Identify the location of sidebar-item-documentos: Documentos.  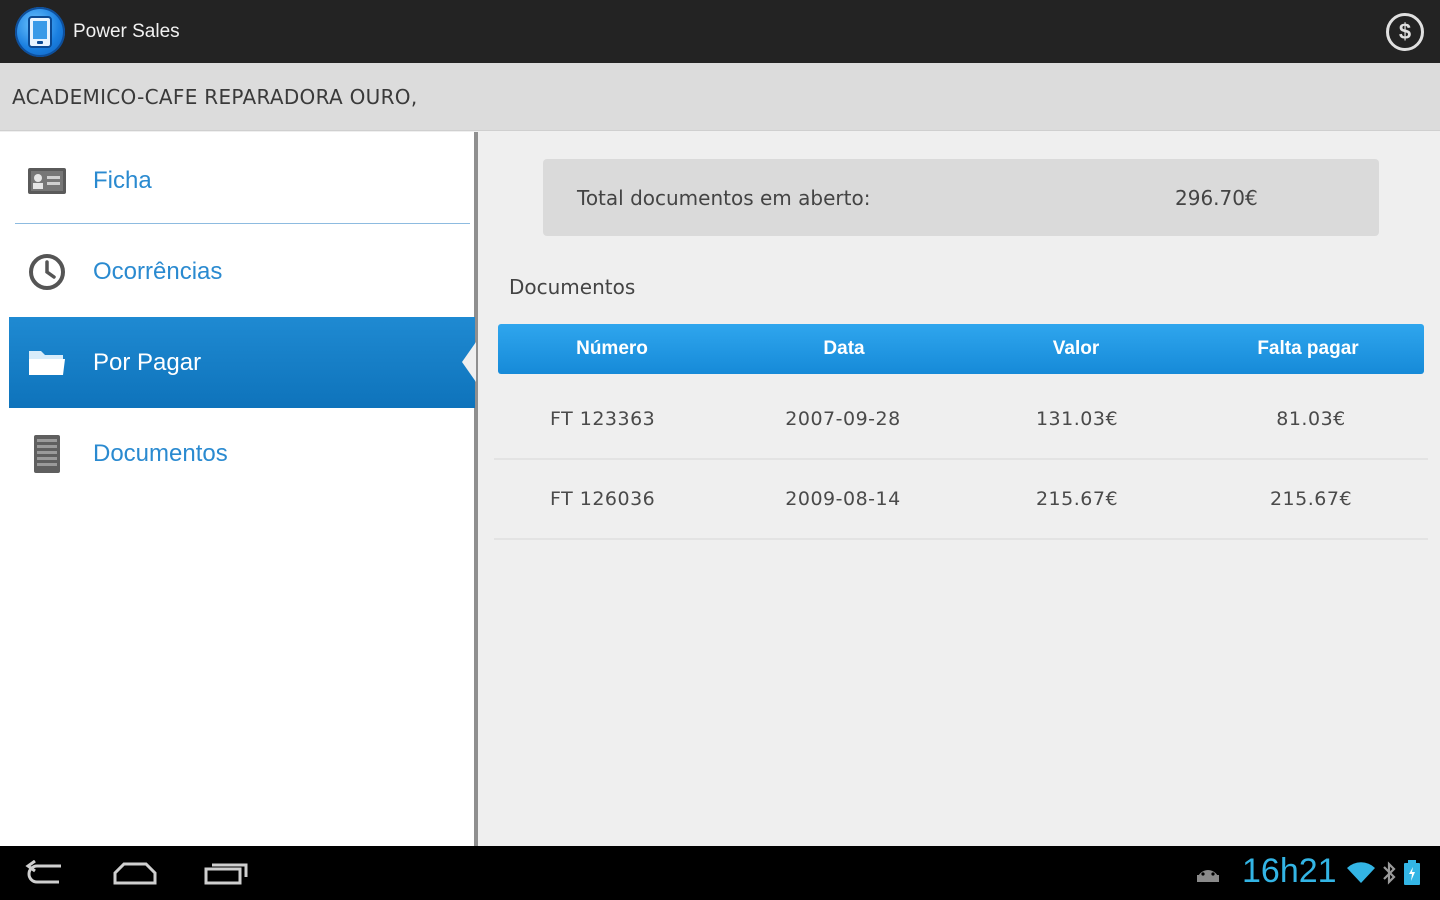
(242, 453).